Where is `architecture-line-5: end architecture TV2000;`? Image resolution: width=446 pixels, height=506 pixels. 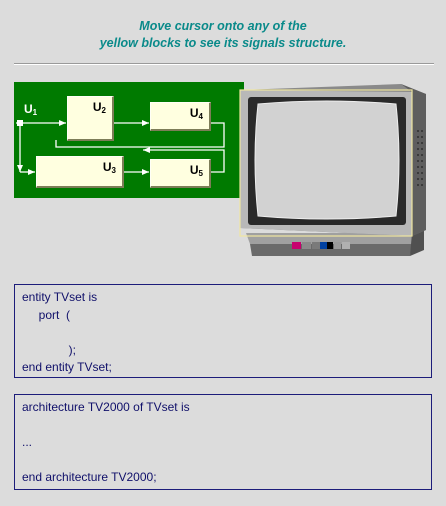 architecture-line-5: end architecture TV2000; is located at coordinates (89, 477).